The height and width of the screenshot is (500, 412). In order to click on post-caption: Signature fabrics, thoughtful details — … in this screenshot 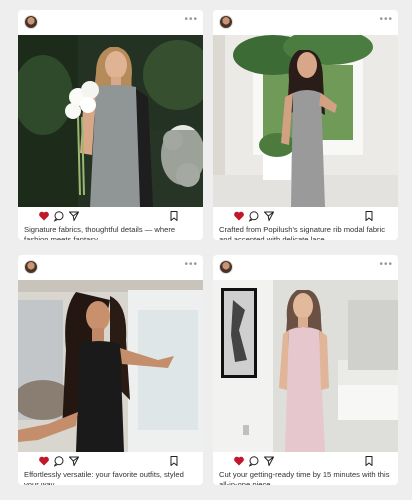, I will do `click(100, 232)`.